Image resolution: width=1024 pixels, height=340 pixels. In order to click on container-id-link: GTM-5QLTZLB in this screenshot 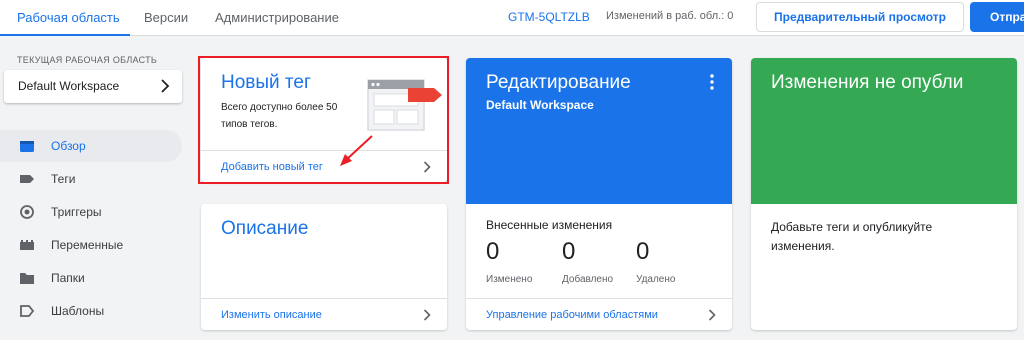, I will do `click(549, 17)`.